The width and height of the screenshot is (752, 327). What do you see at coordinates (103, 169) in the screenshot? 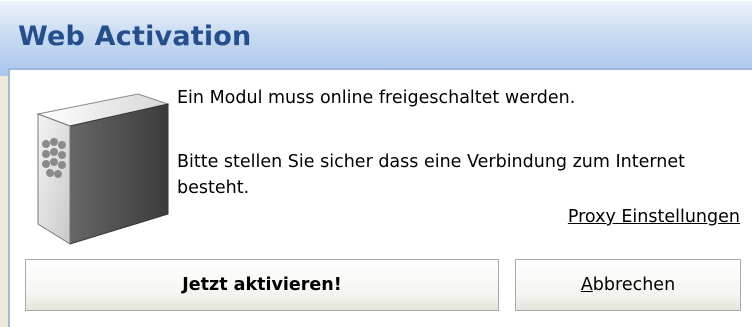
I see `module-server-icon` at bounding box center [103, 169].